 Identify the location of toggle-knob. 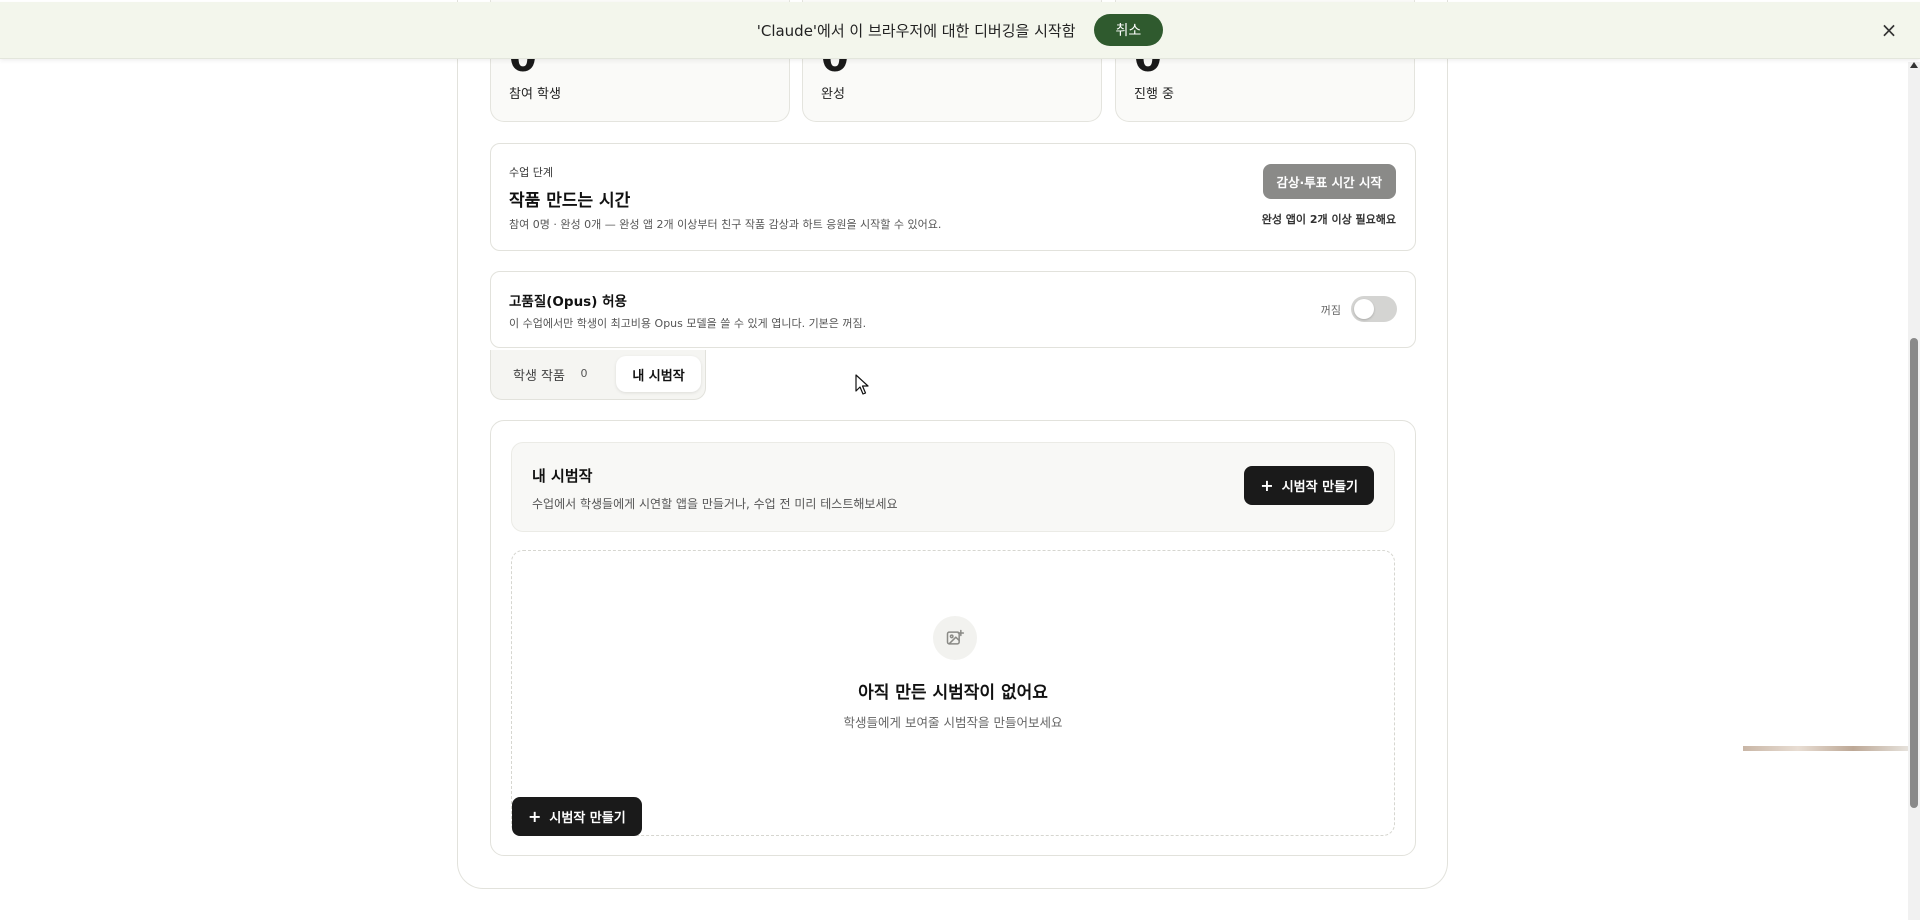
(1364, 309).